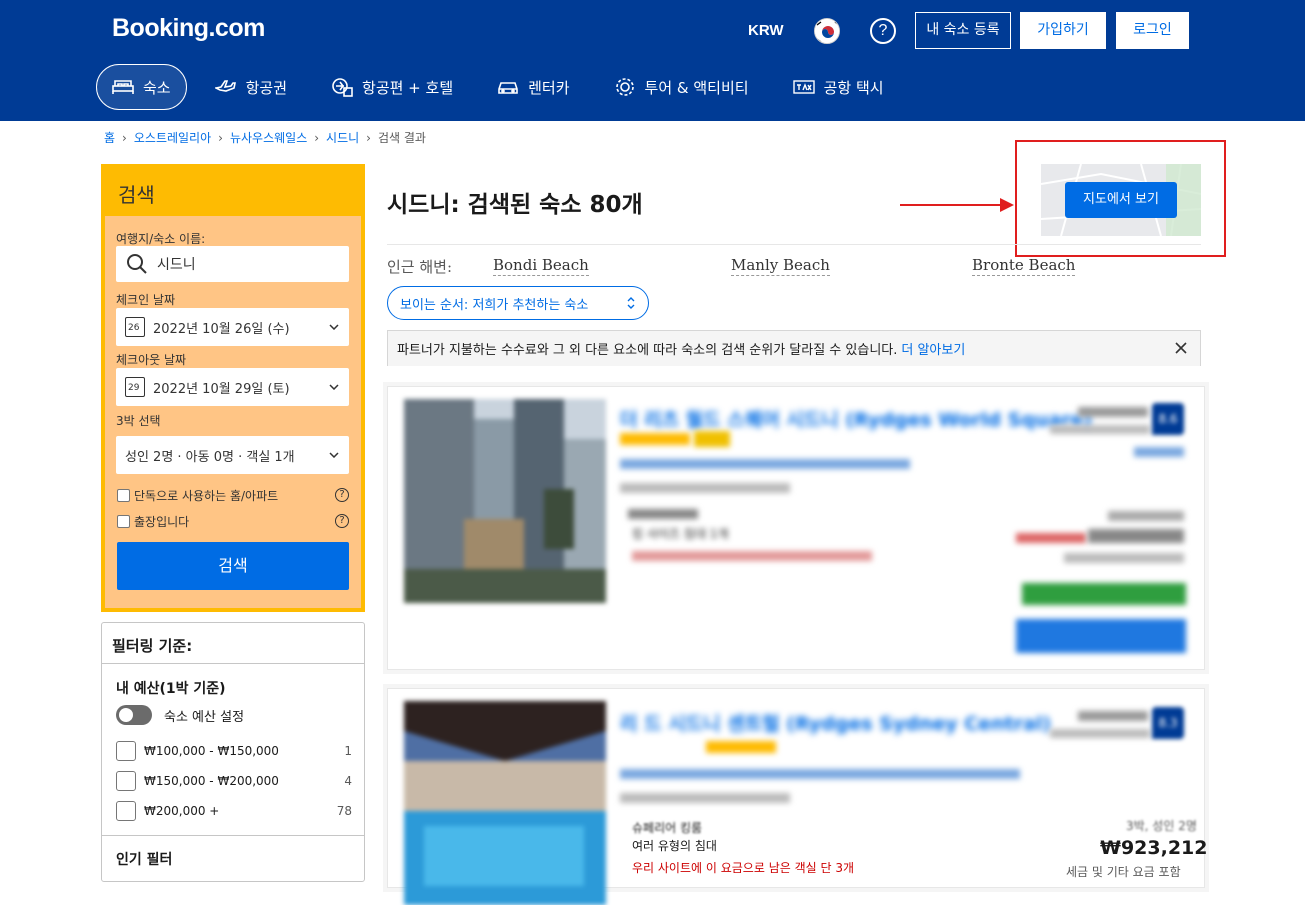 The height and width of the screenshot is (905, 1305). Describe the element at coordinates (221, 389) in the screenshot. I see `checkout-value: 2022년 10월 29일 (토)` at that location.